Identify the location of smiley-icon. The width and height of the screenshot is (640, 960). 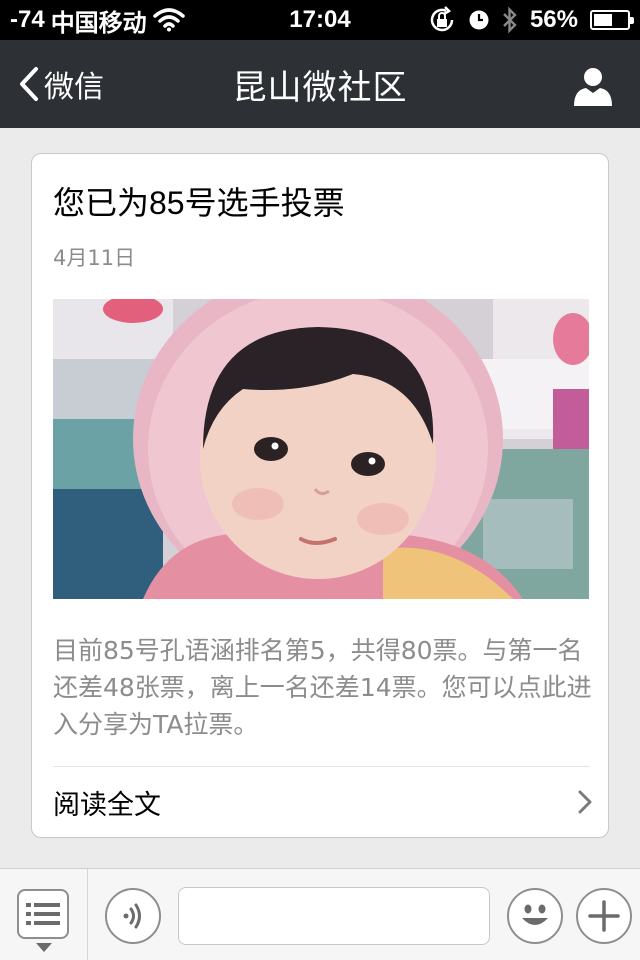
(535, 914).